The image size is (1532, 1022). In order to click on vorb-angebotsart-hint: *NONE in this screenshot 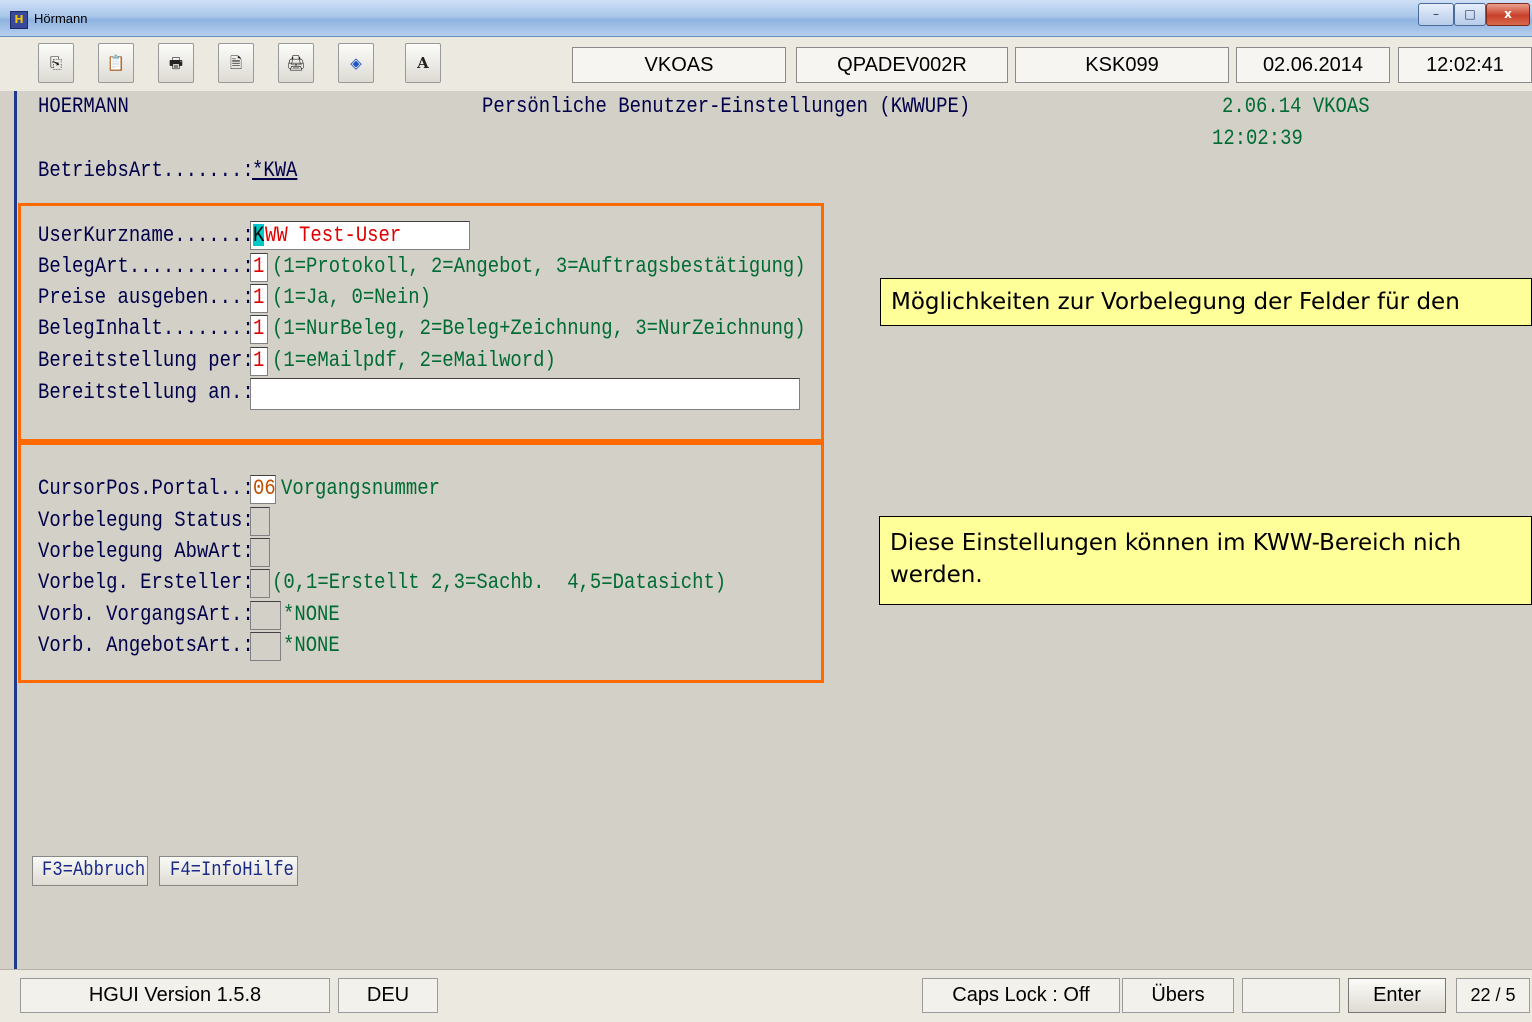, I will do `click(311, 645)`.